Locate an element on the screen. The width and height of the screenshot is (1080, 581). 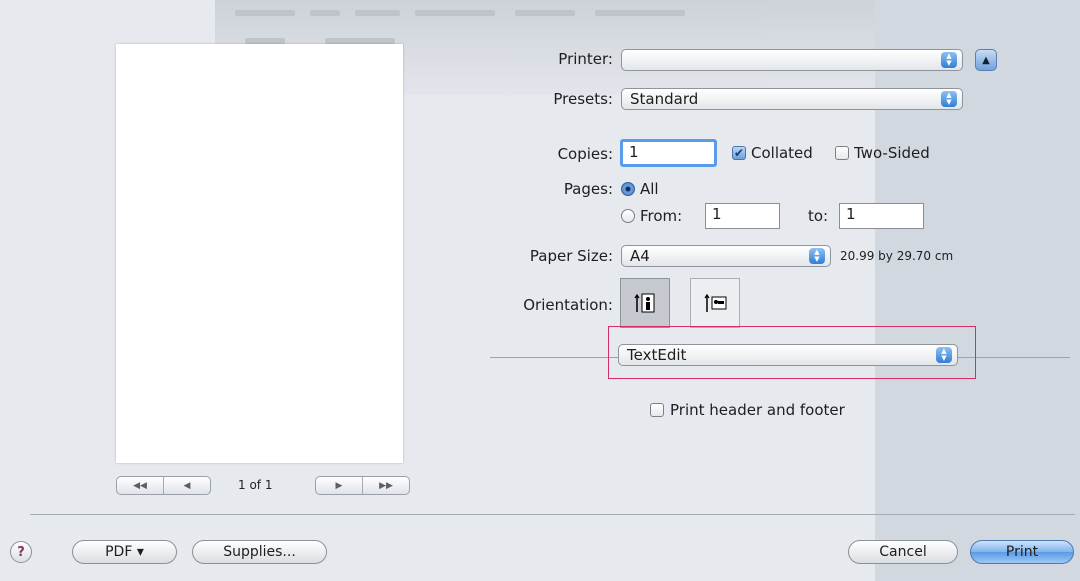
print-header-footer-checkbox is located at coordinates (657, 410).